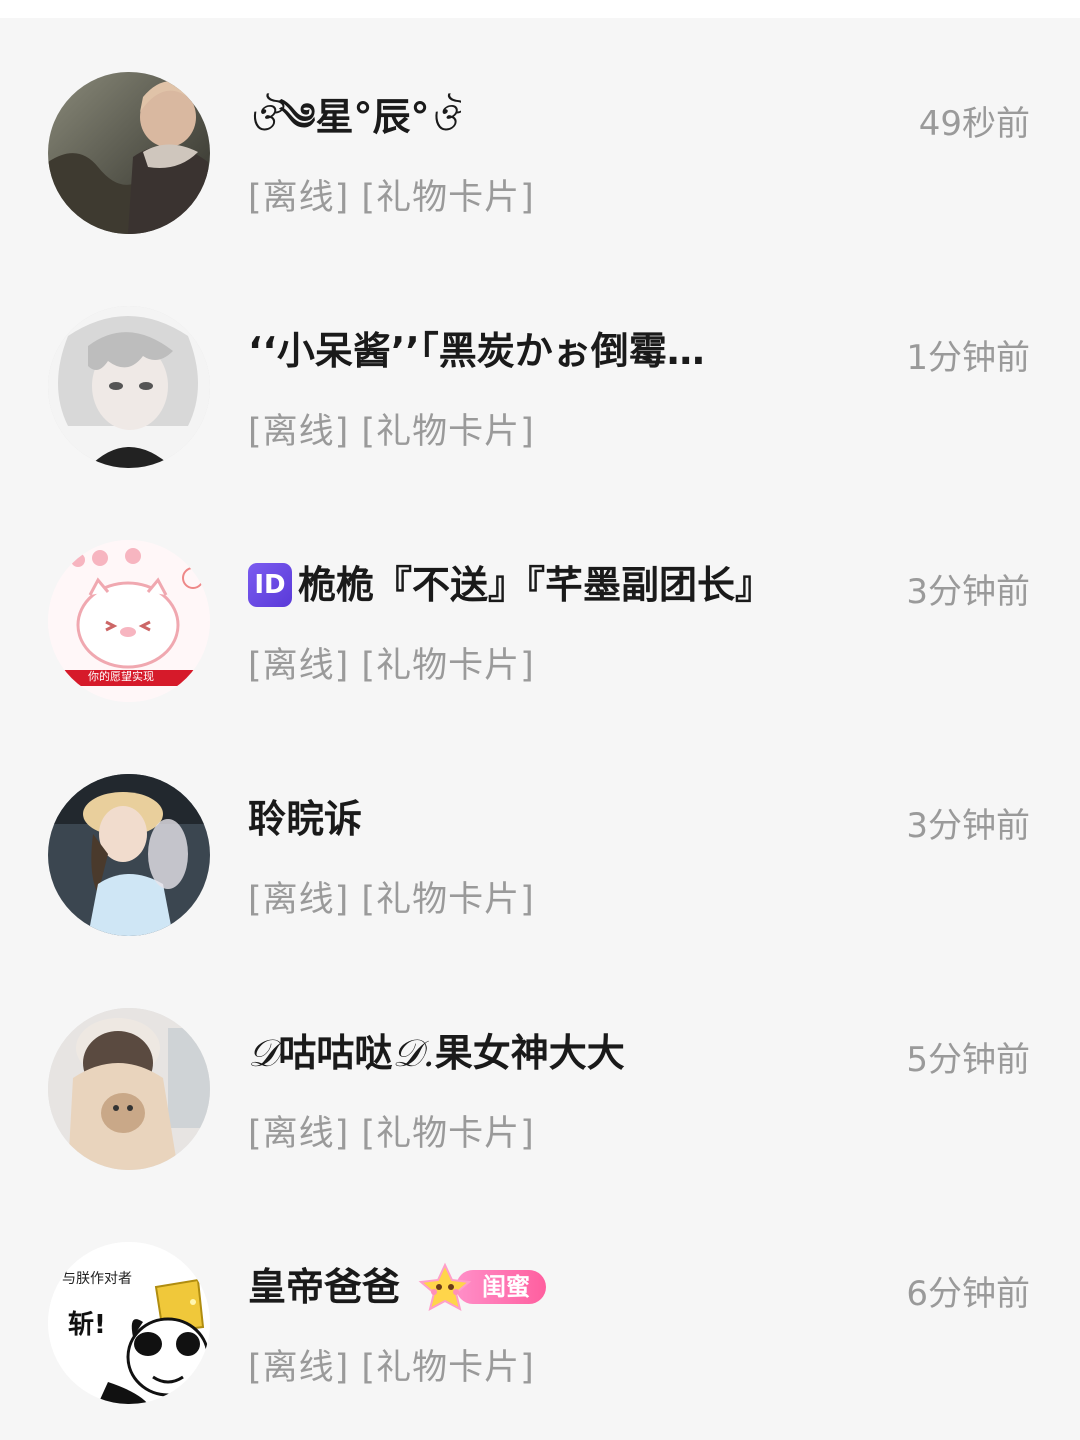 This screenshot has height=1440, width=1080. Describe the element at coordinates (481, 1286) in the screenshot. I see `bestie-badge: 闺蜜` at that location.